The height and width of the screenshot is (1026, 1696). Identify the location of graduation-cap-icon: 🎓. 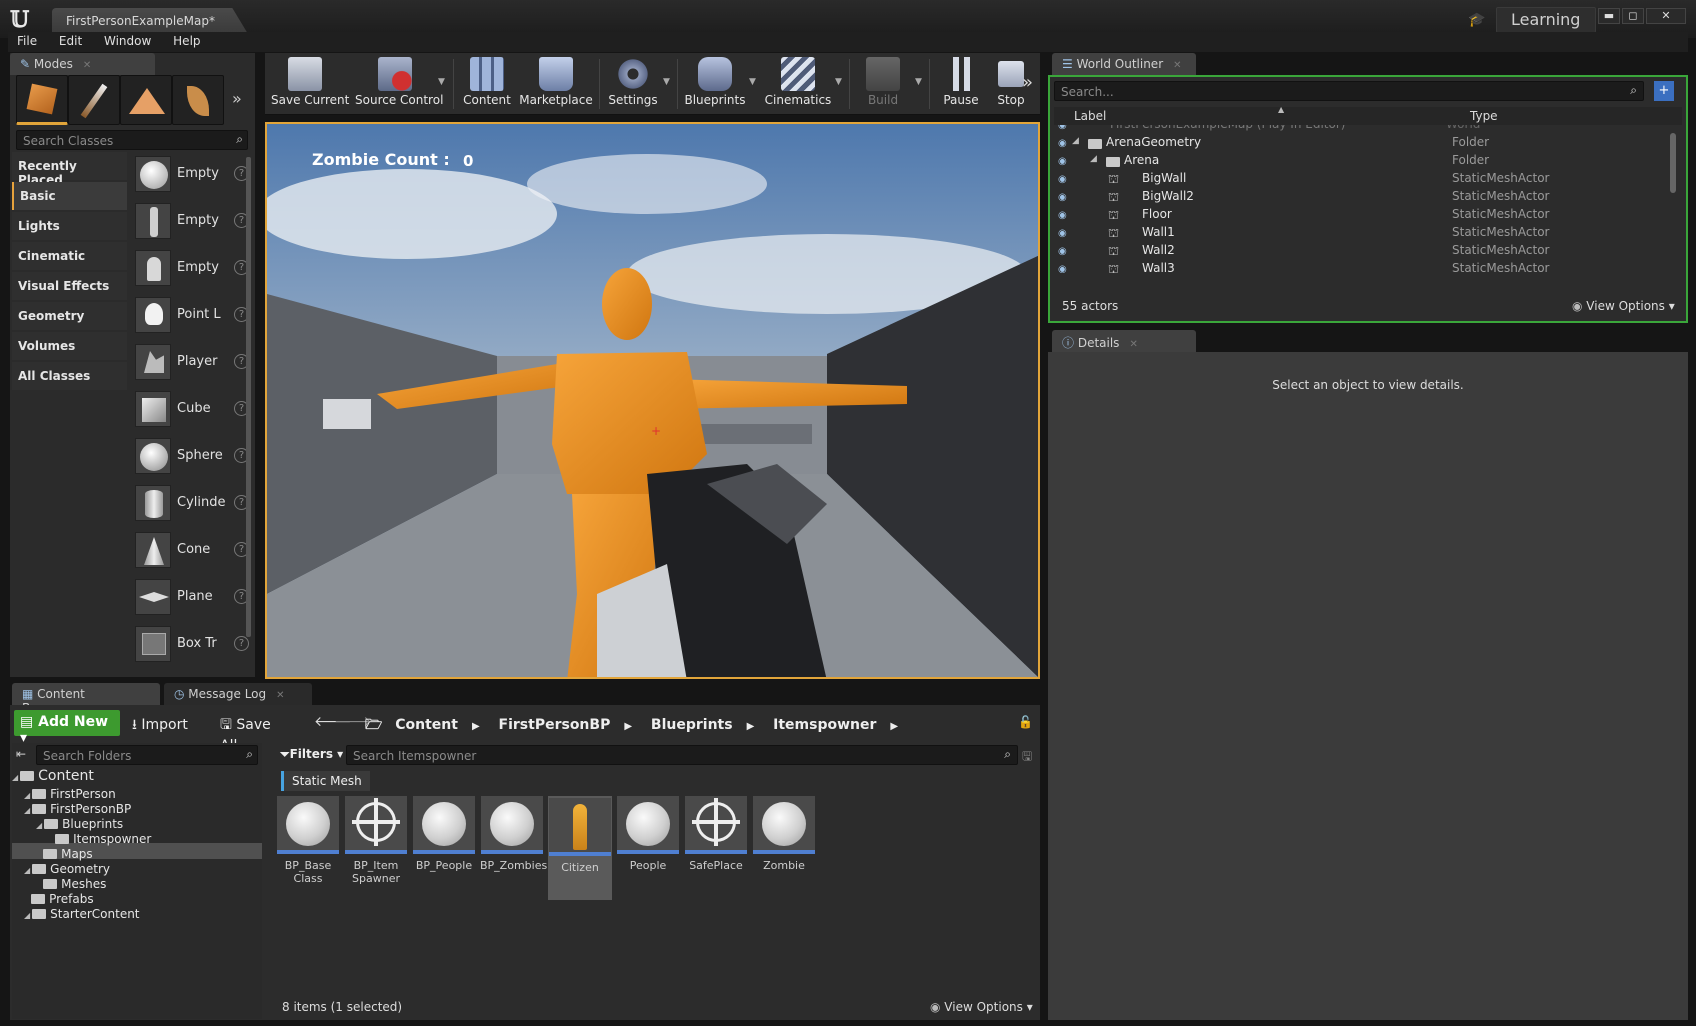
(1477, 20).